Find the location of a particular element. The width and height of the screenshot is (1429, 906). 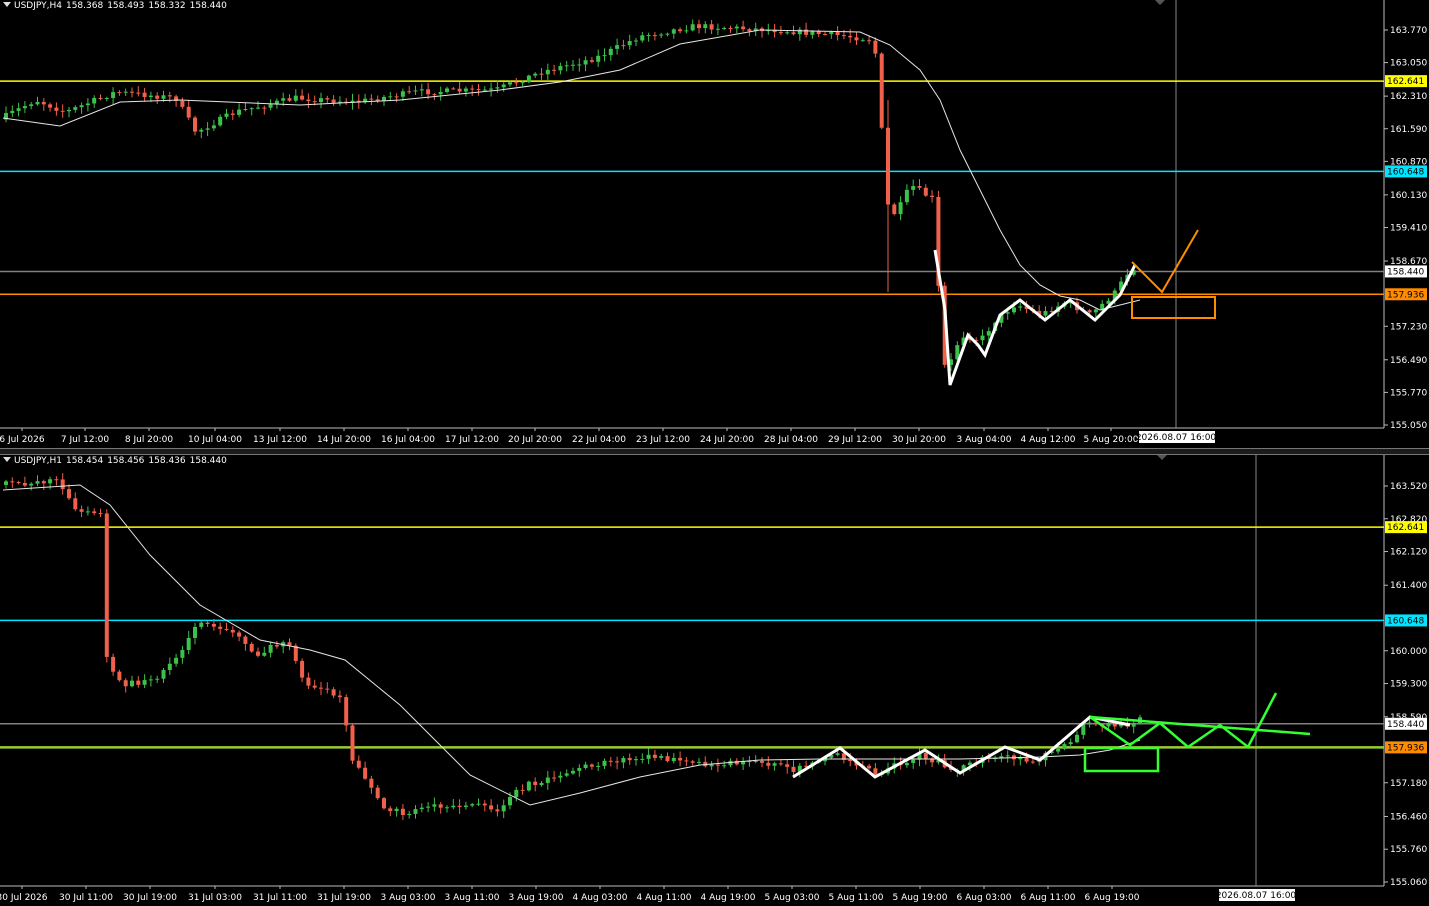

price-level-label: 158.440 is located at coordinates (1405, 725).